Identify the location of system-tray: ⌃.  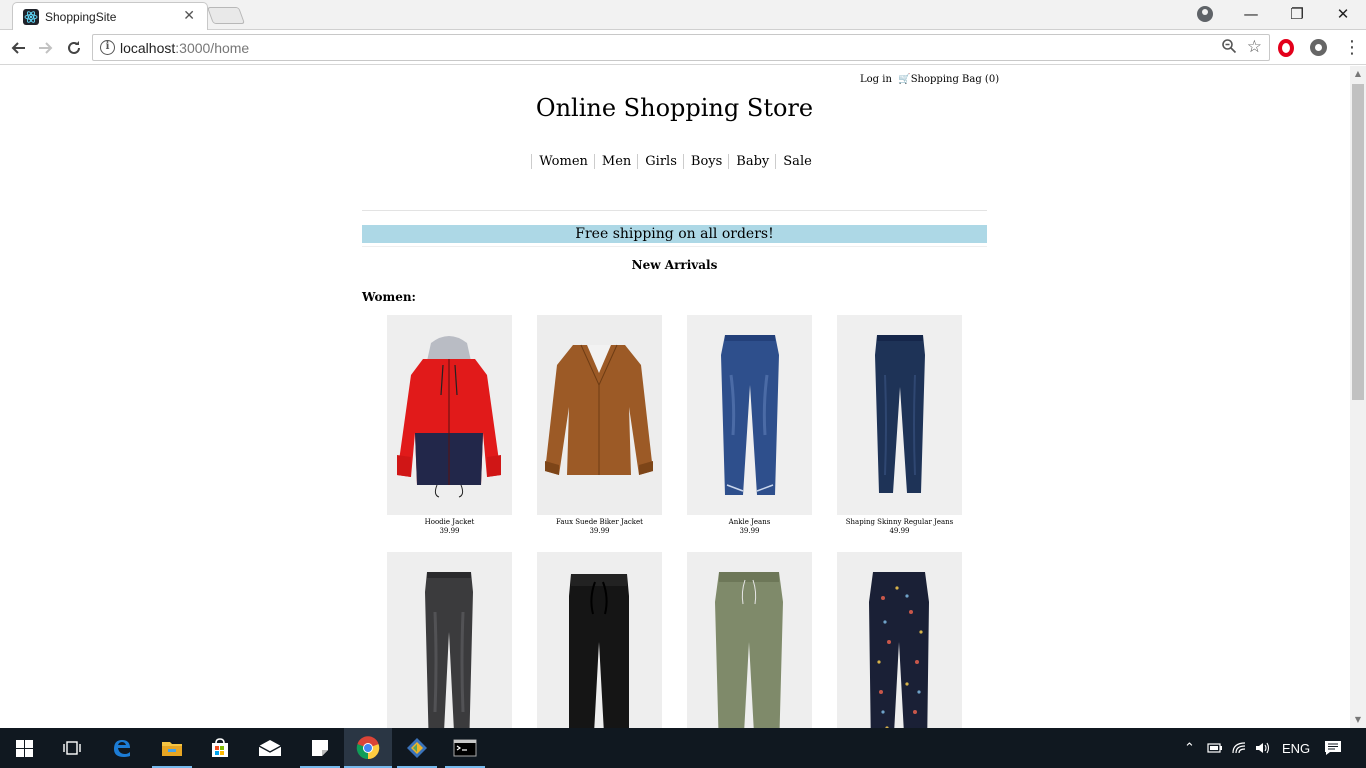
(1234, 748).